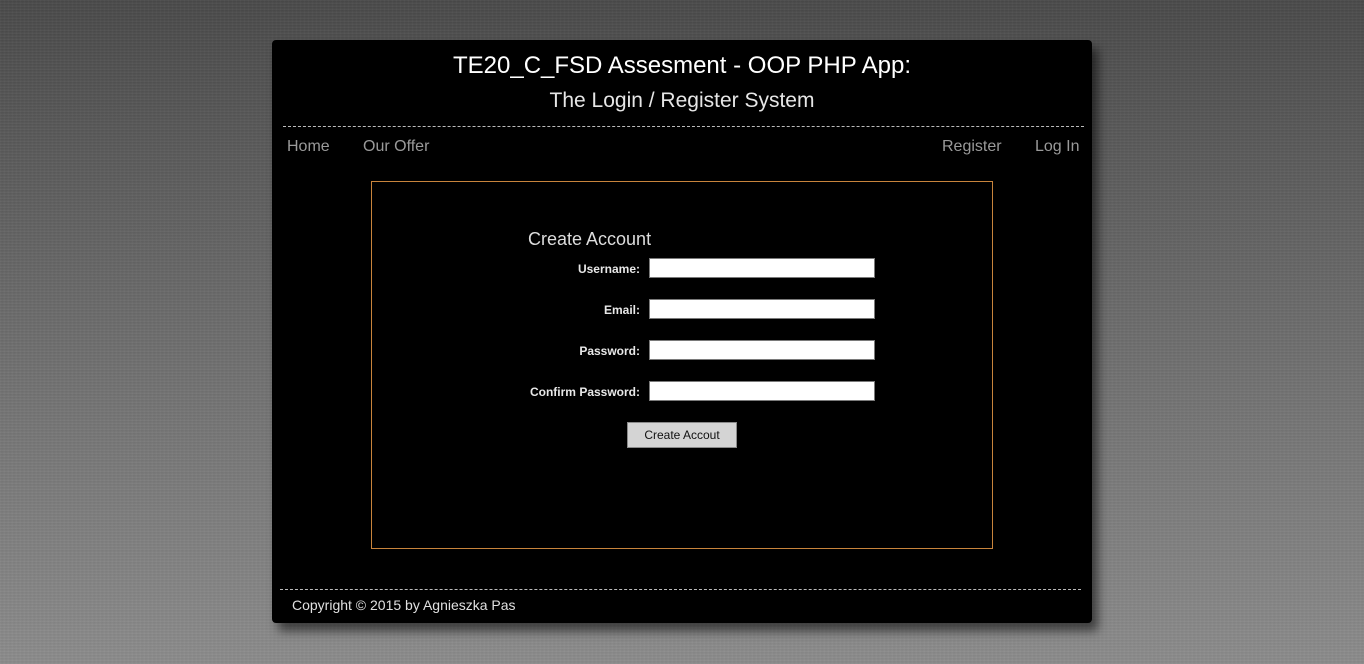  What do you see at coordinates (608, 269) in the screenshot?
I see `username-label: Username:` at bounding box center [608, 269].